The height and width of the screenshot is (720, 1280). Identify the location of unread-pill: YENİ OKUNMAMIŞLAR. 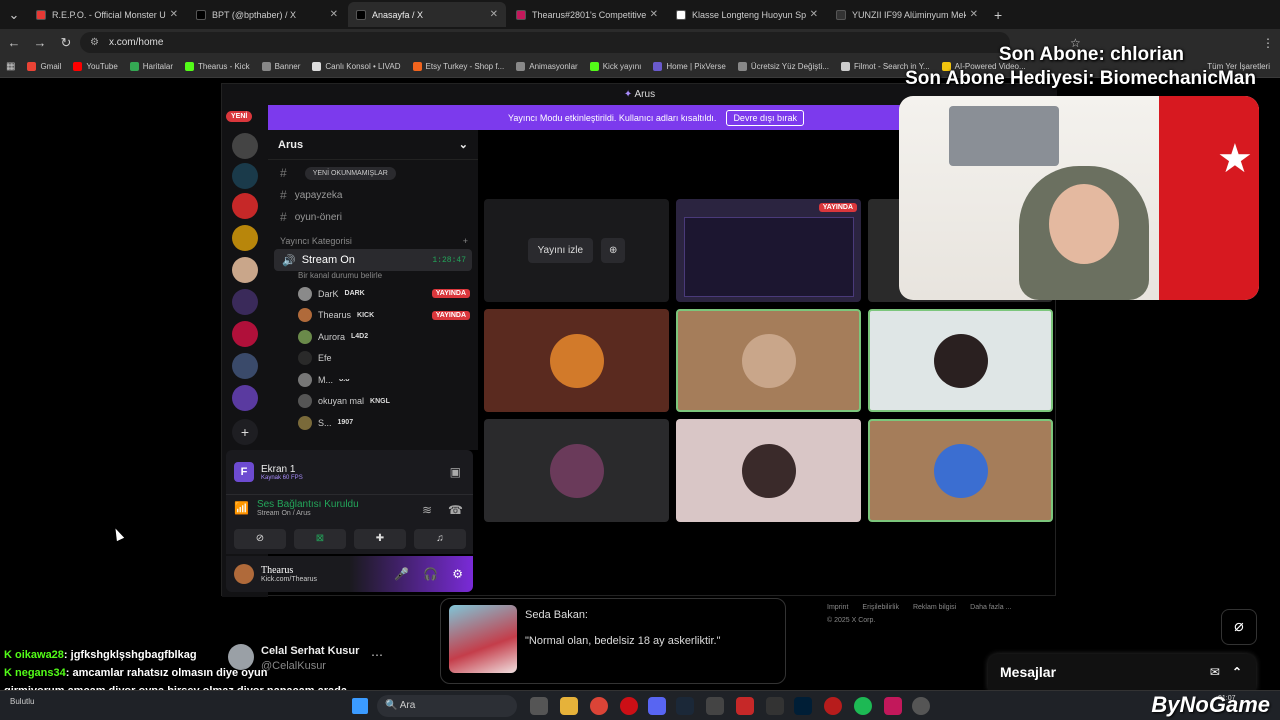
(350, 173).